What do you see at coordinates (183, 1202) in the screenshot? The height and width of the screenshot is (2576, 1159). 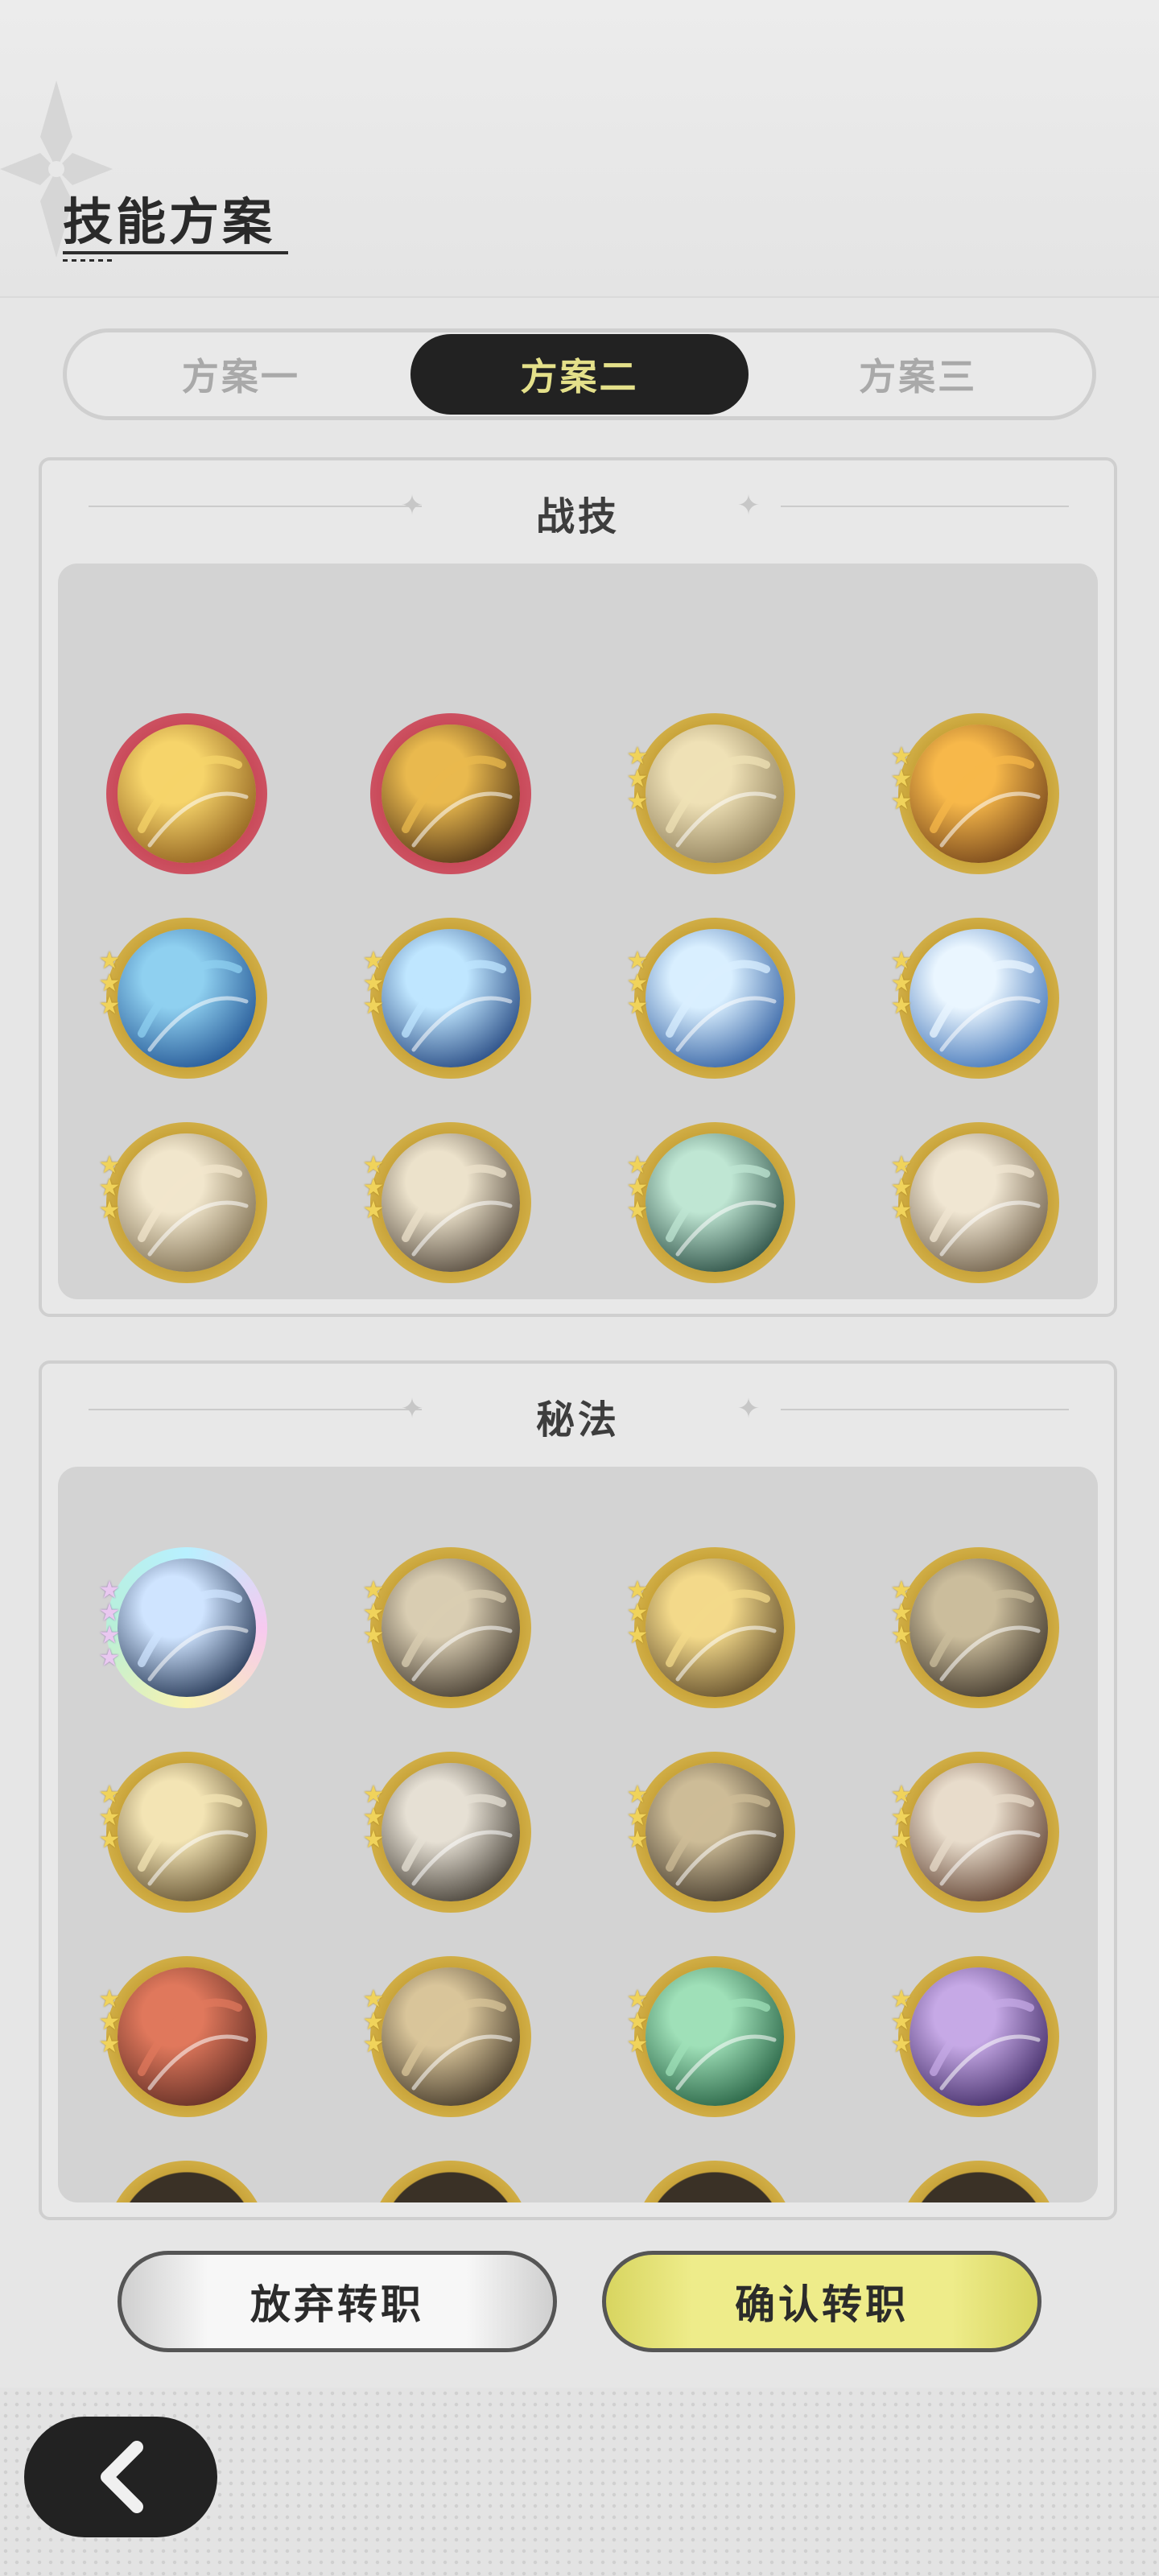 I see `blade-thrust-icon: ★ ★ ★` at bounding box center [183, 1202].